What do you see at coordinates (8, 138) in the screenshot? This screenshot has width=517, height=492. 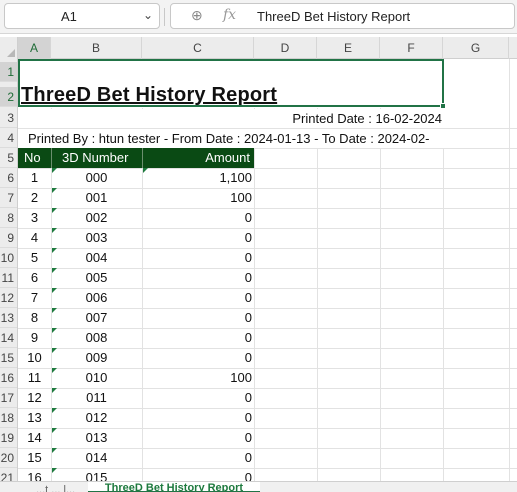 I see `row-header-4: 4` at bounding box center [8, 138].